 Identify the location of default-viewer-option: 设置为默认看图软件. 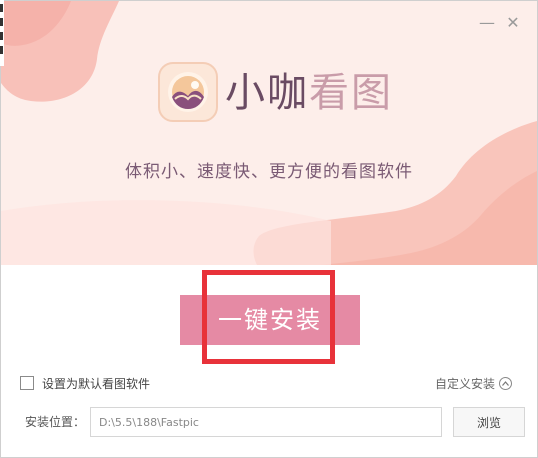
(85, 383).